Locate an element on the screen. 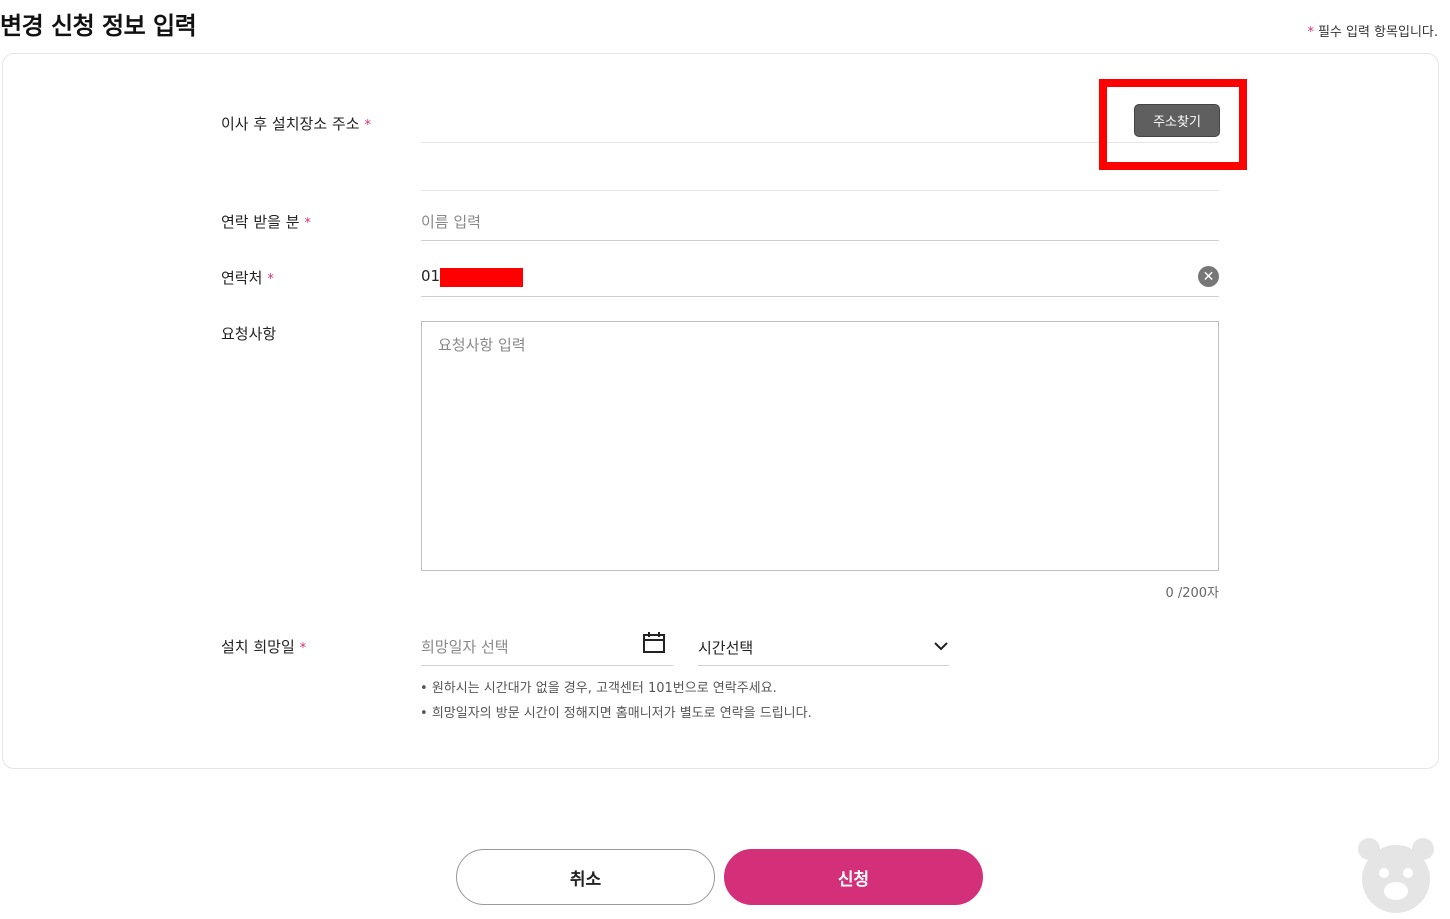  date-input-line is located at coordinates (547, 665).